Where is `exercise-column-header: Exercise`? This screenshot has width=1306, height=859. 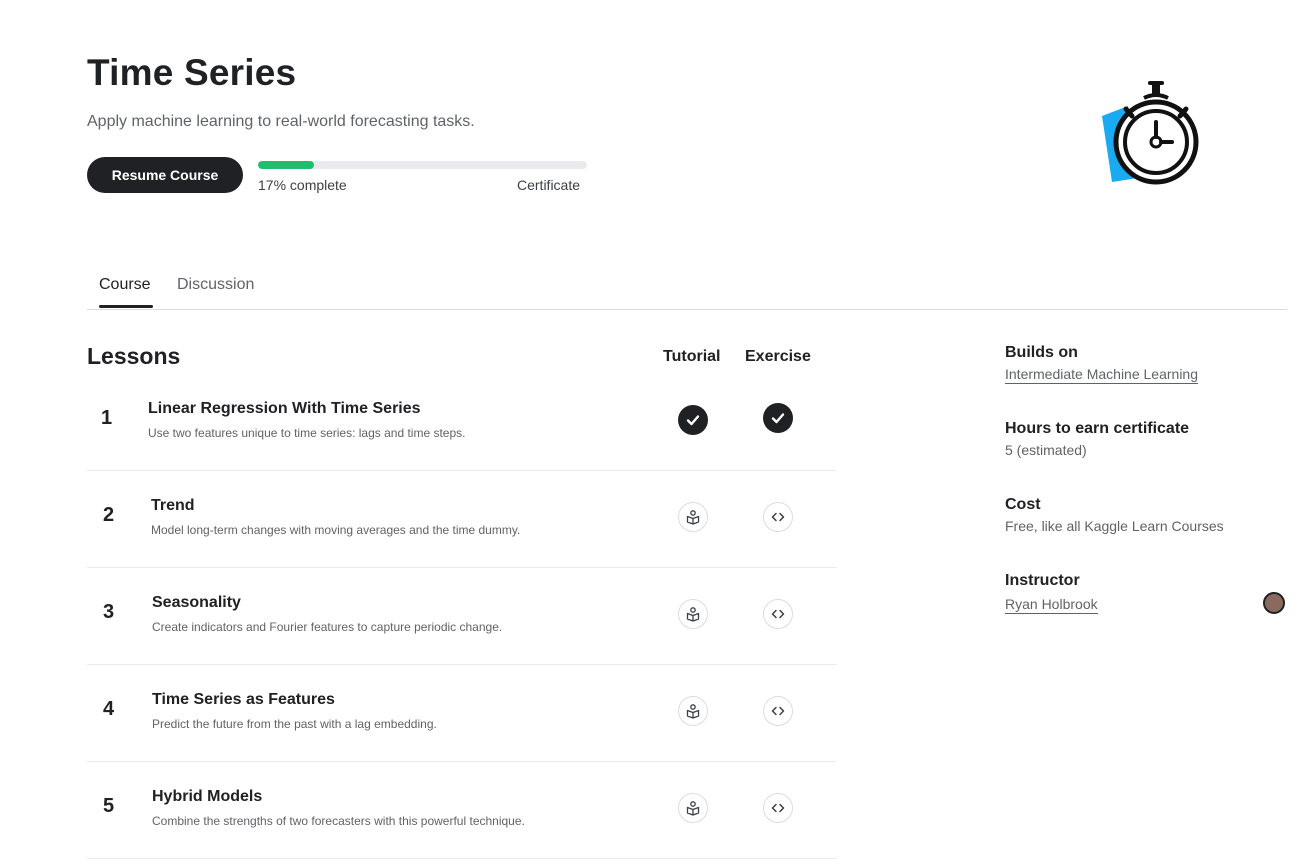
exercise-column-header: Exercise is located at coordinates (778, 356).